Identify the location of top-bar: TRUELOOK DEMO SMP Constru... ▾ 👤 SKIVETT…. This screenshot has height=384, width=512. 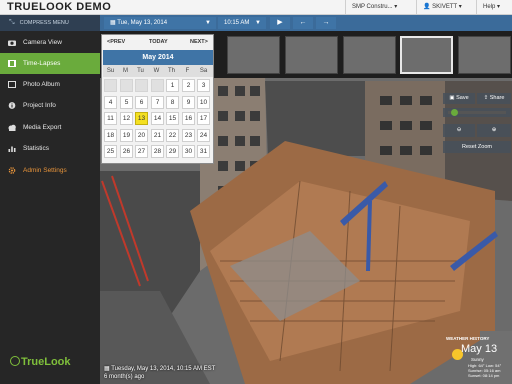
(256, 7).